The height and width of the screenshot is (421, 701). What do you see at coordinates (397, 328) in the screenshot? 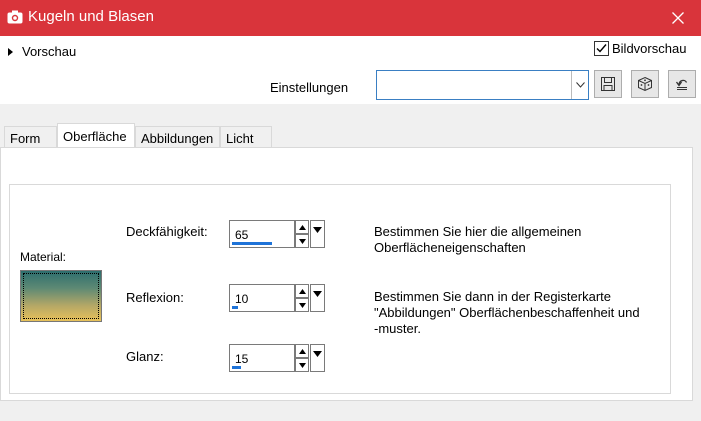
I see `description-line: -muster.` at bounding box center [397, 328].